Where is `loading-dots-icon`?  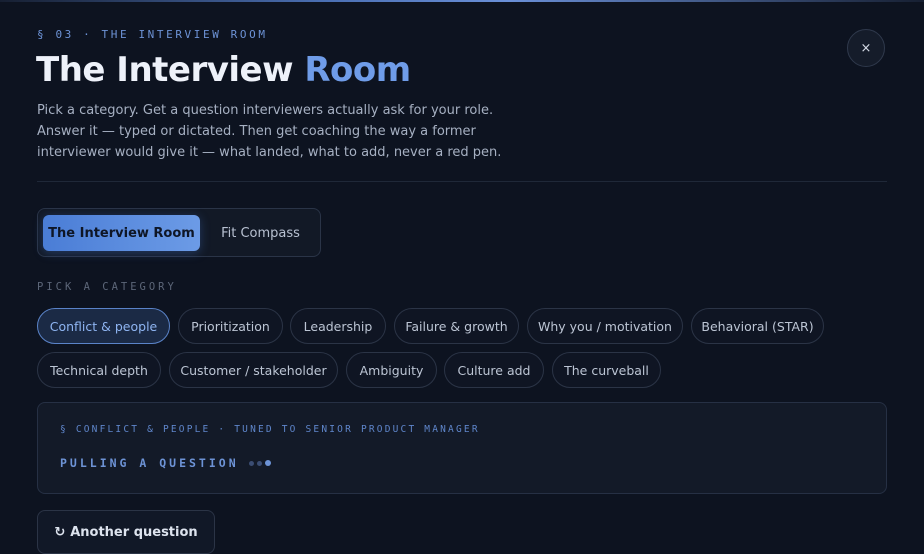
loading-dots-icon is located at coordinates (261, 463).